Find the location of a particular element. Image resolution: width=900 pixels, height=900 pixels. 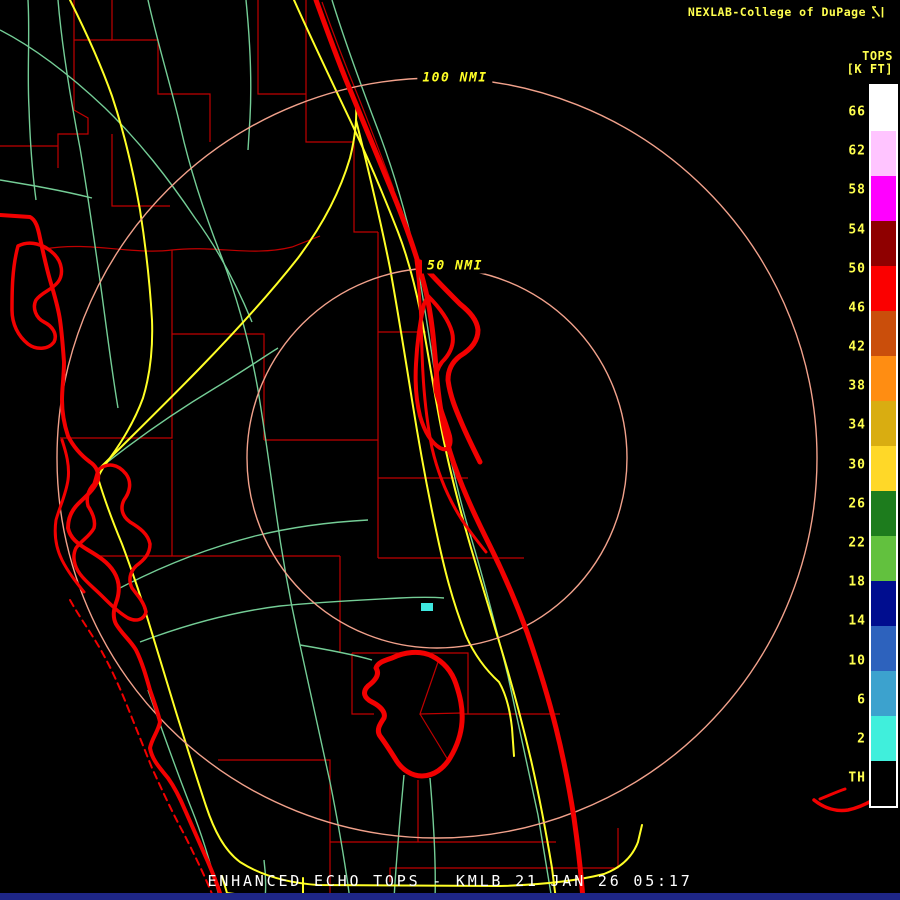

colorbar-tick-38: 38 is located at coordinates (857, 386).